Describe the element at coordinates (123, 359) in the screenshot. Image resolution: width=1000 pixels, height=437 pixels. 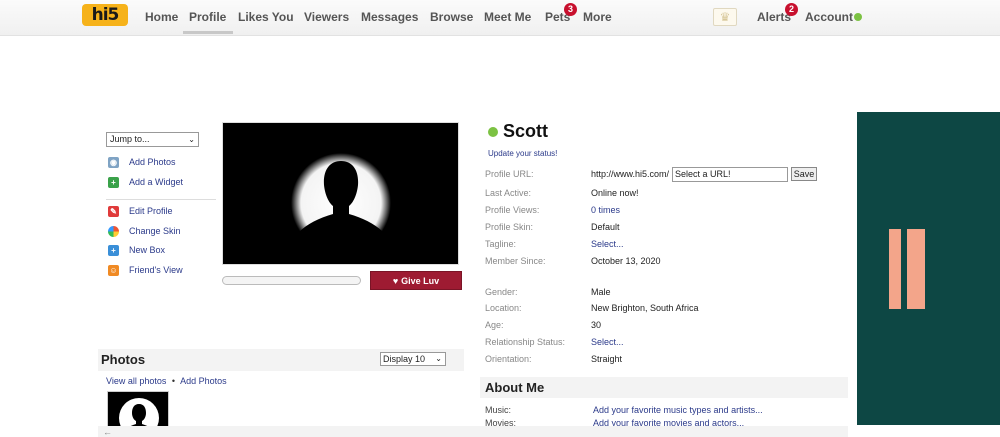
I see `photos-title: Photos` at that location.